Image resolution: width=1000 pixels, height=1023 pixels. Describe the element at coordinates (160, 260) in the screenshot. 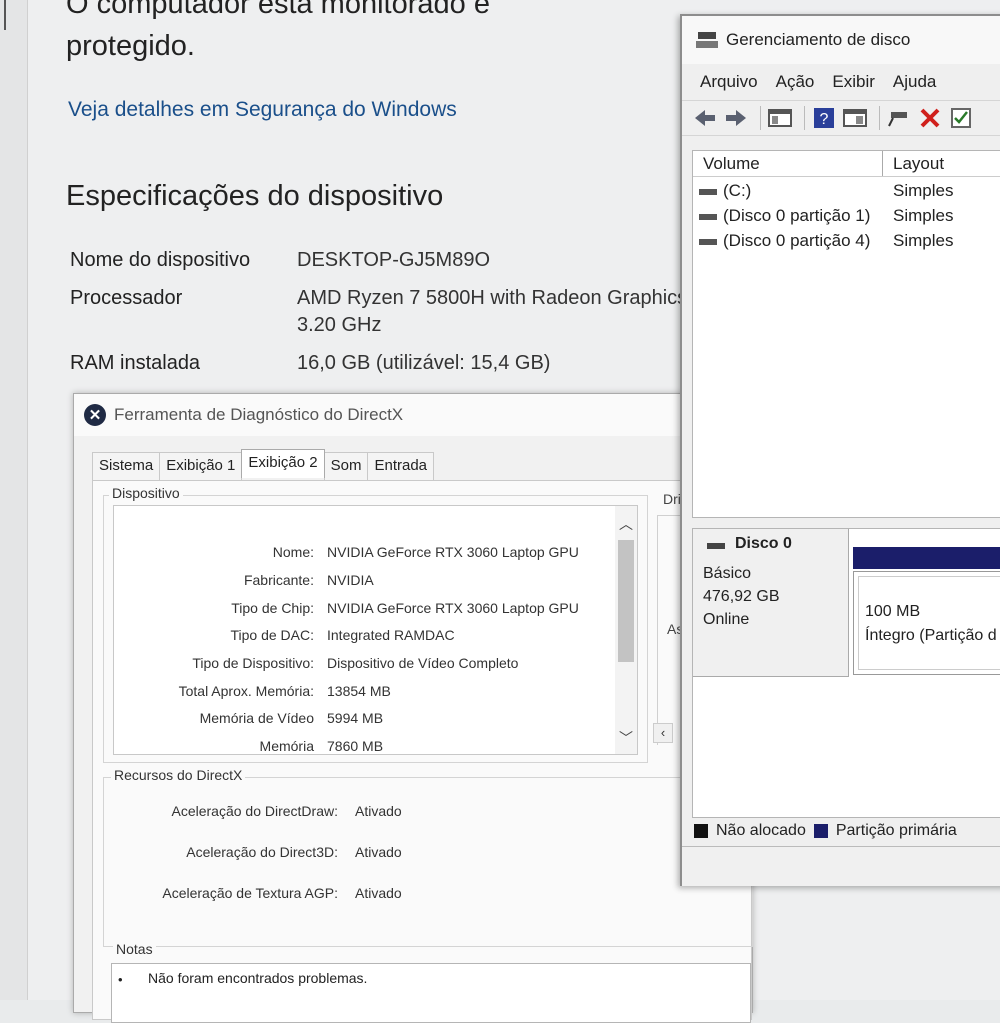

I see `spec-label-device-name: Nome do dispositivo` at that location.